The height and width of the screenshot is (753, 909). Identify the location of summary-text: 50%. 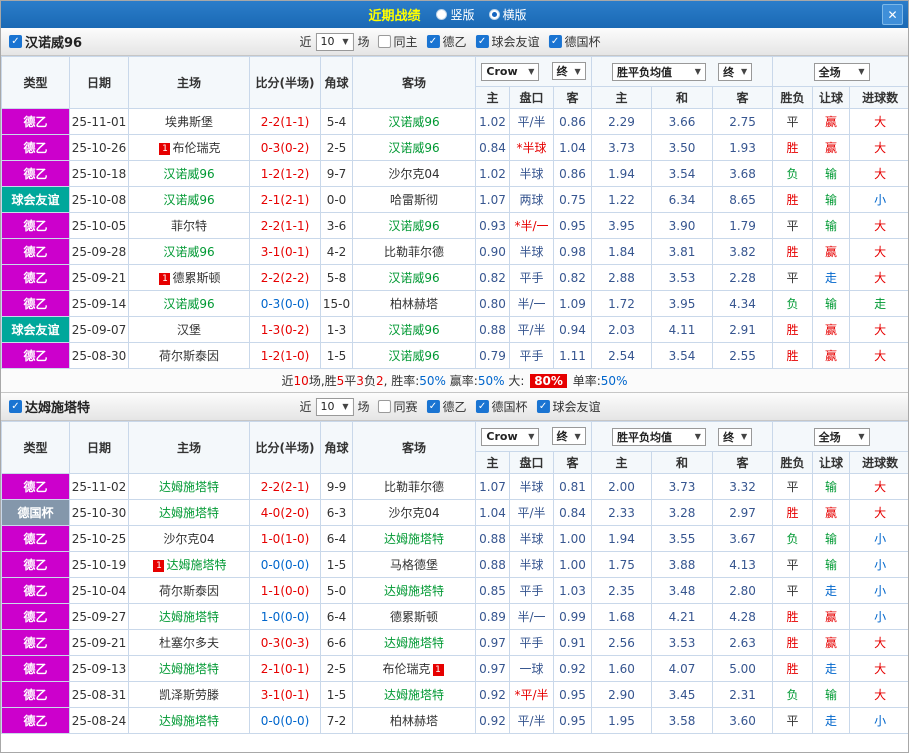
(491, 380).